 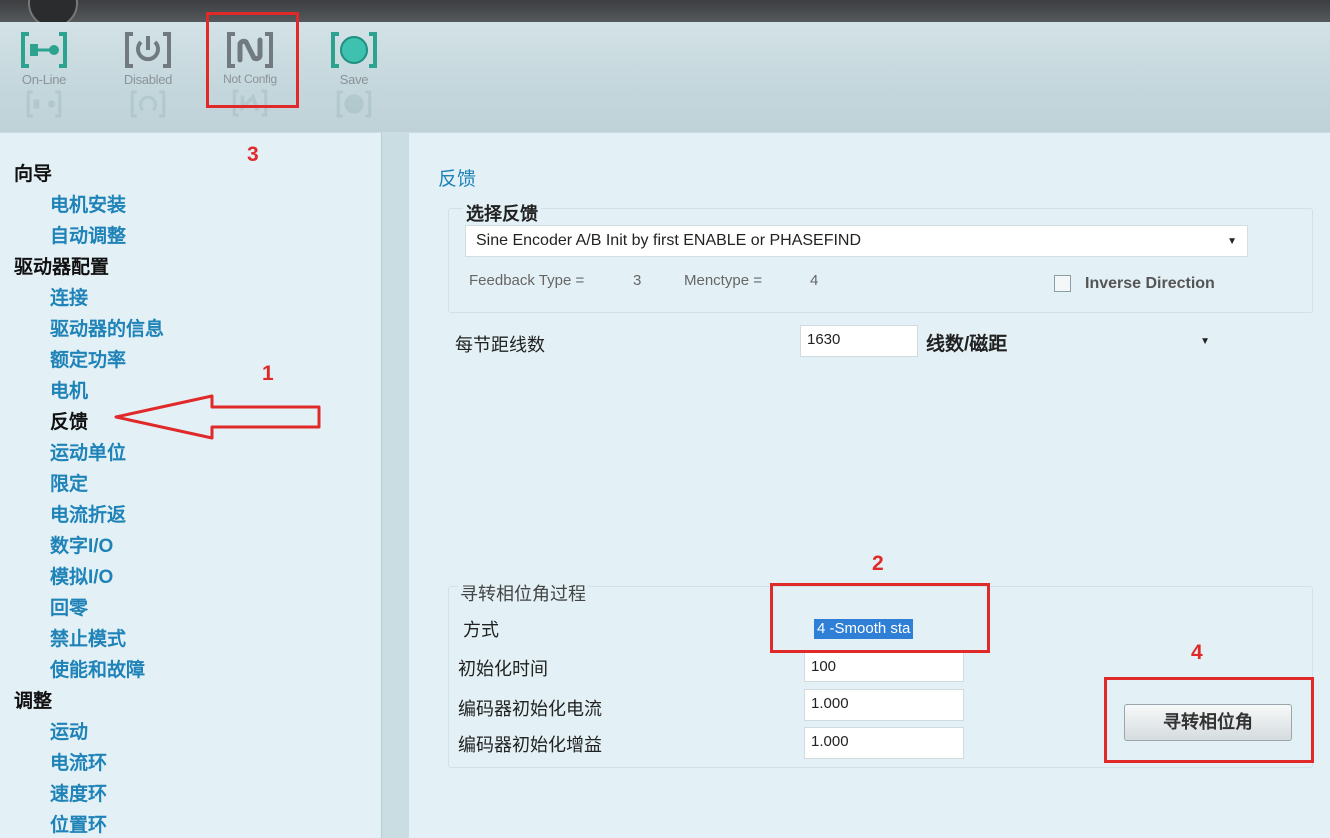 I want to click on disabled-button: Disabled, so click(x=148, y=80).